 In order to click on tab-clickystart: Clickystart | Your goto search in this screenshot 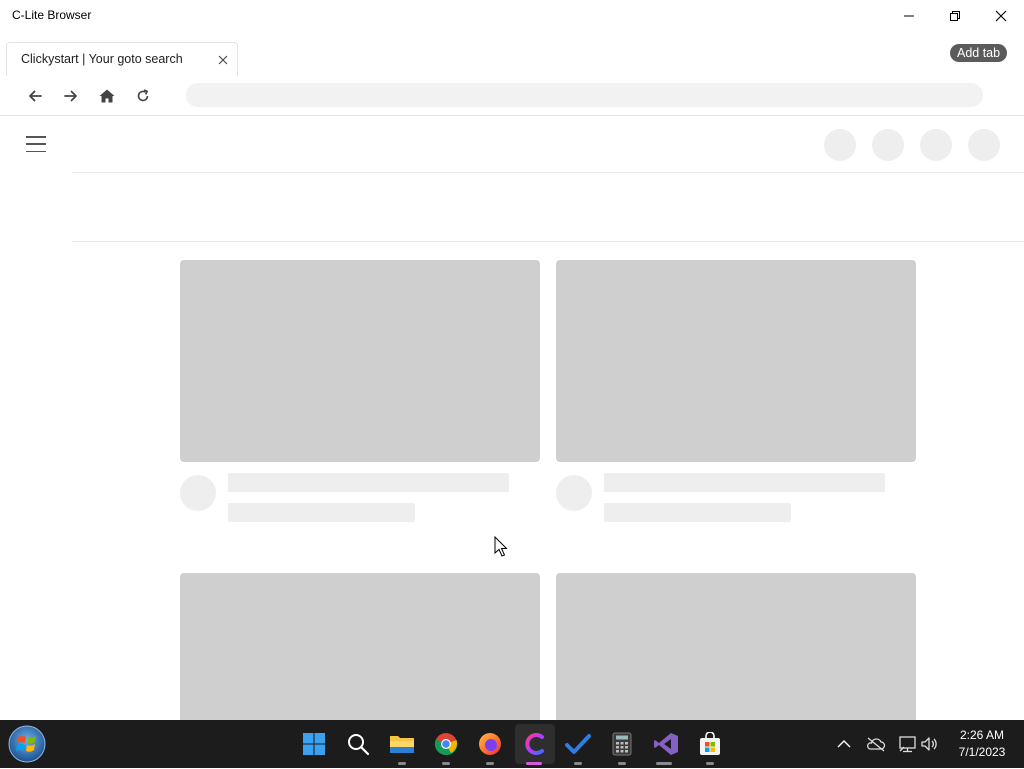, I will do `click(122, 59)`.